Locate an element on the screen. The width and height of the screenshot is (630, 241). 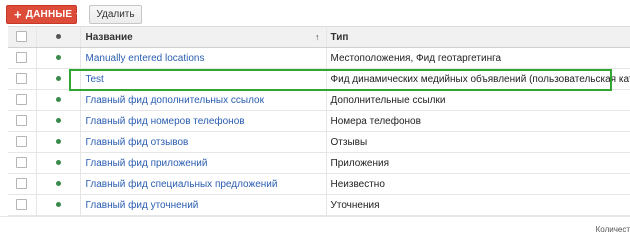
table-footer: Количест is located at coordinates (315, 228).